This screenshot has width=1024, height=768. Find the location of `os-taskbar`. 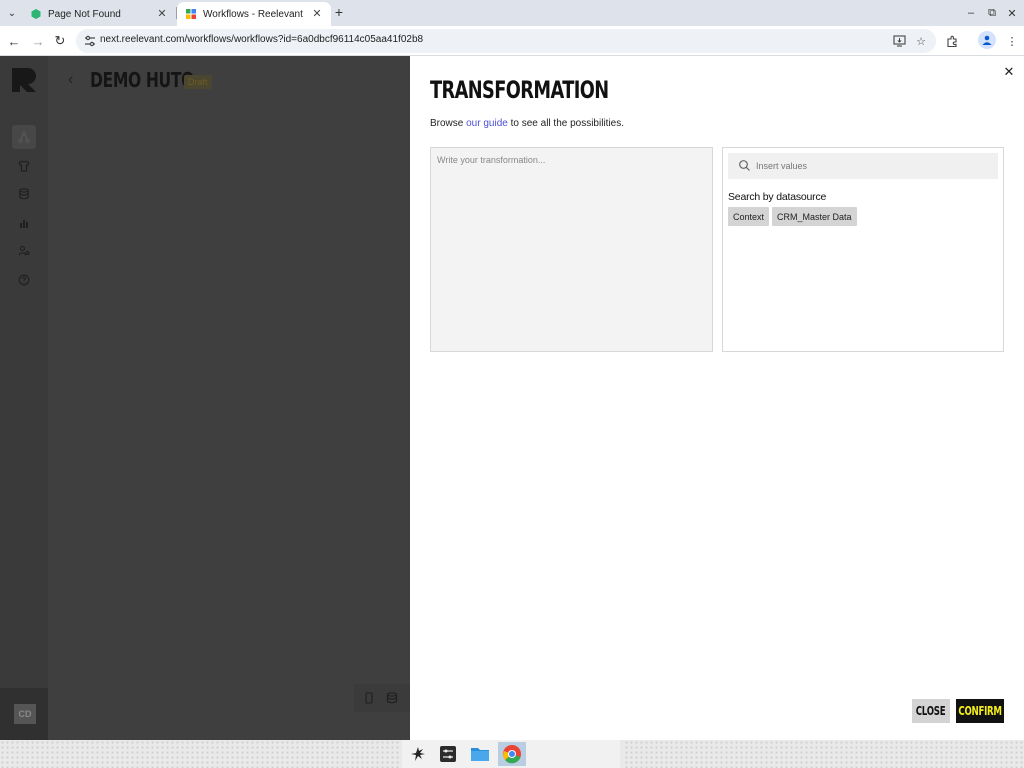

os-taskbar is located at coordinates (512, 754).